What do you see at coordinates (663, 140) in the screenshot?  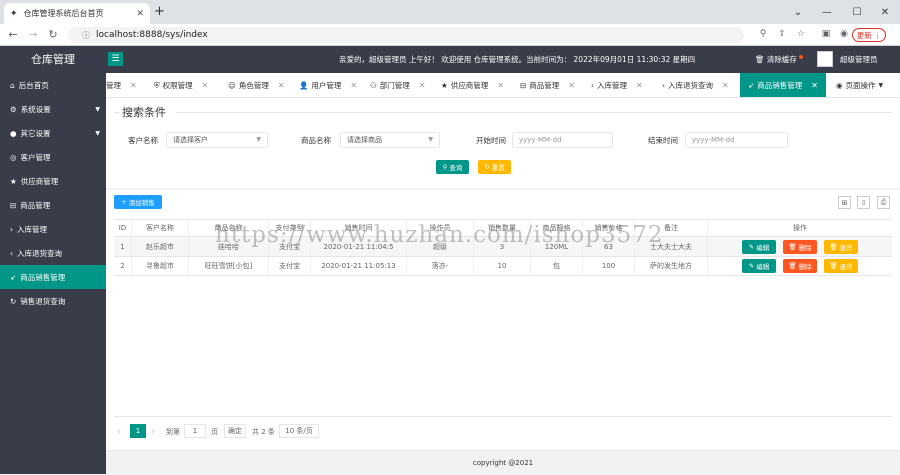 I see `end-date-label: 结束时间` at bounding box center [663, 140].